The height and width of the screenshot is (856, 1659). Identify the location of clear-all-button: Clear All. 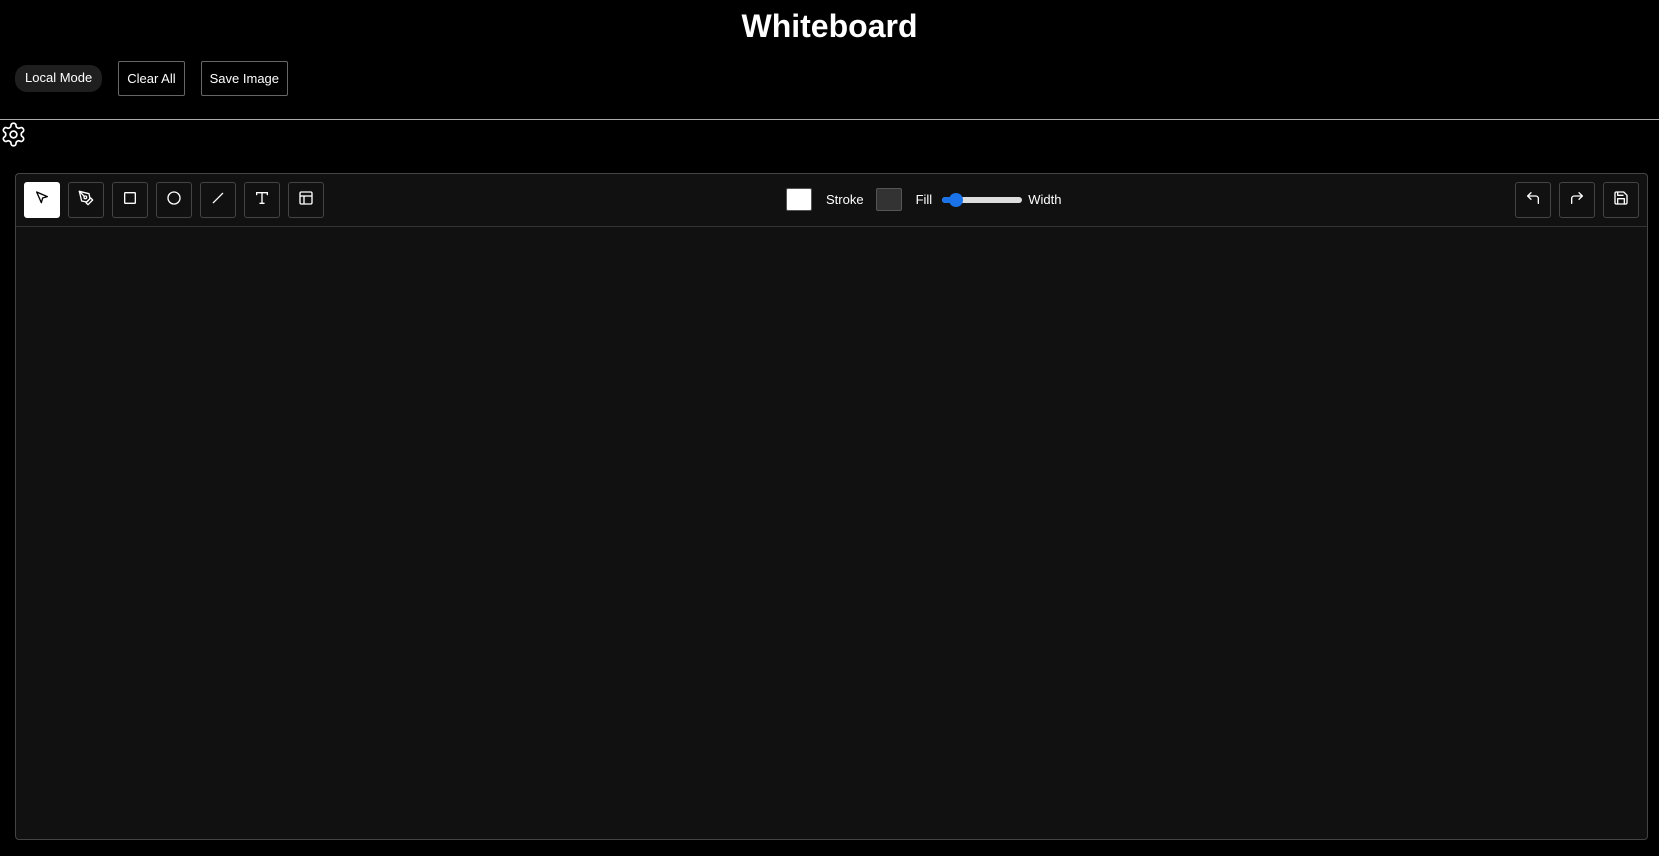
(151, 78).